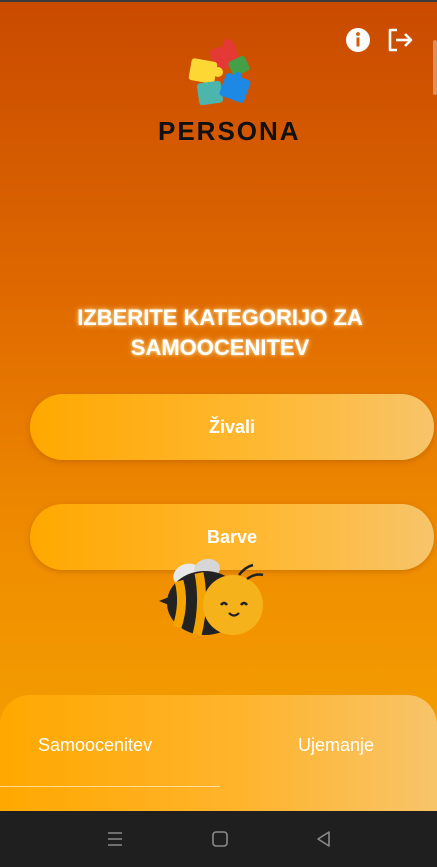  I want to click on tab-matching: Ujemanje, so click(336, 745).